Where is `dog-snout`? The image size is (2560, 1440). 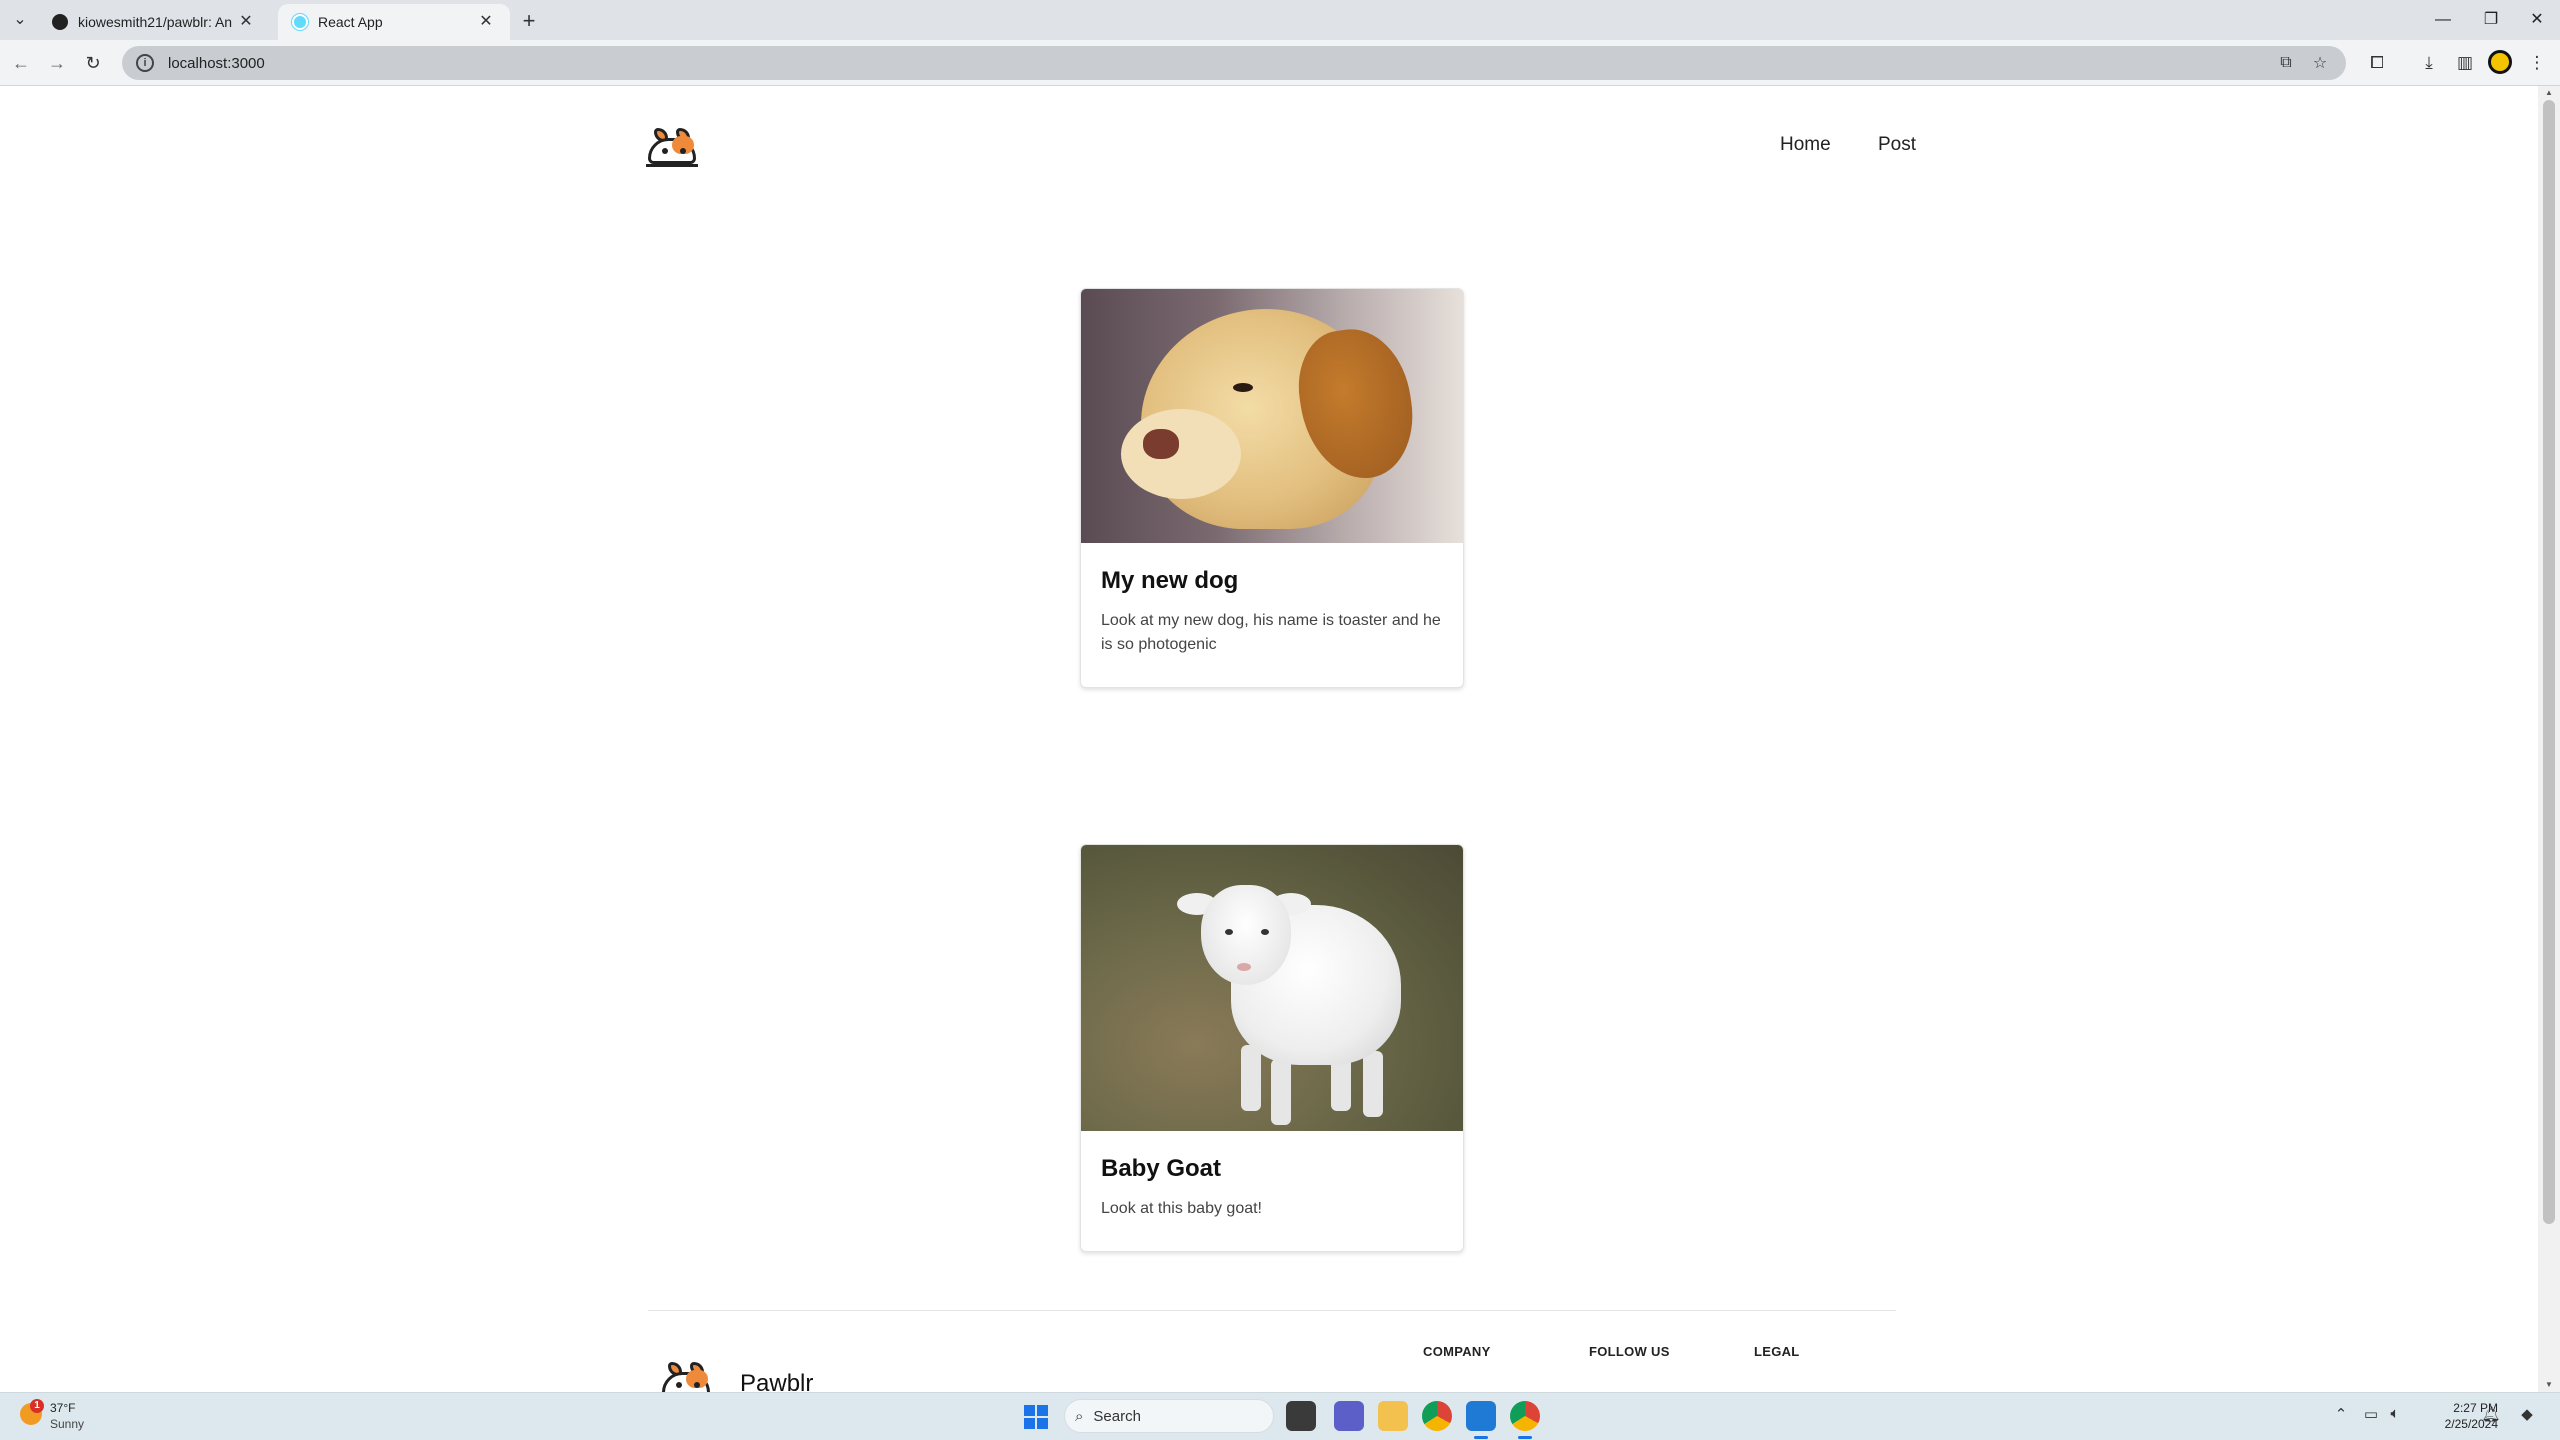 dog-snout is located at coordinates (1181, 454).